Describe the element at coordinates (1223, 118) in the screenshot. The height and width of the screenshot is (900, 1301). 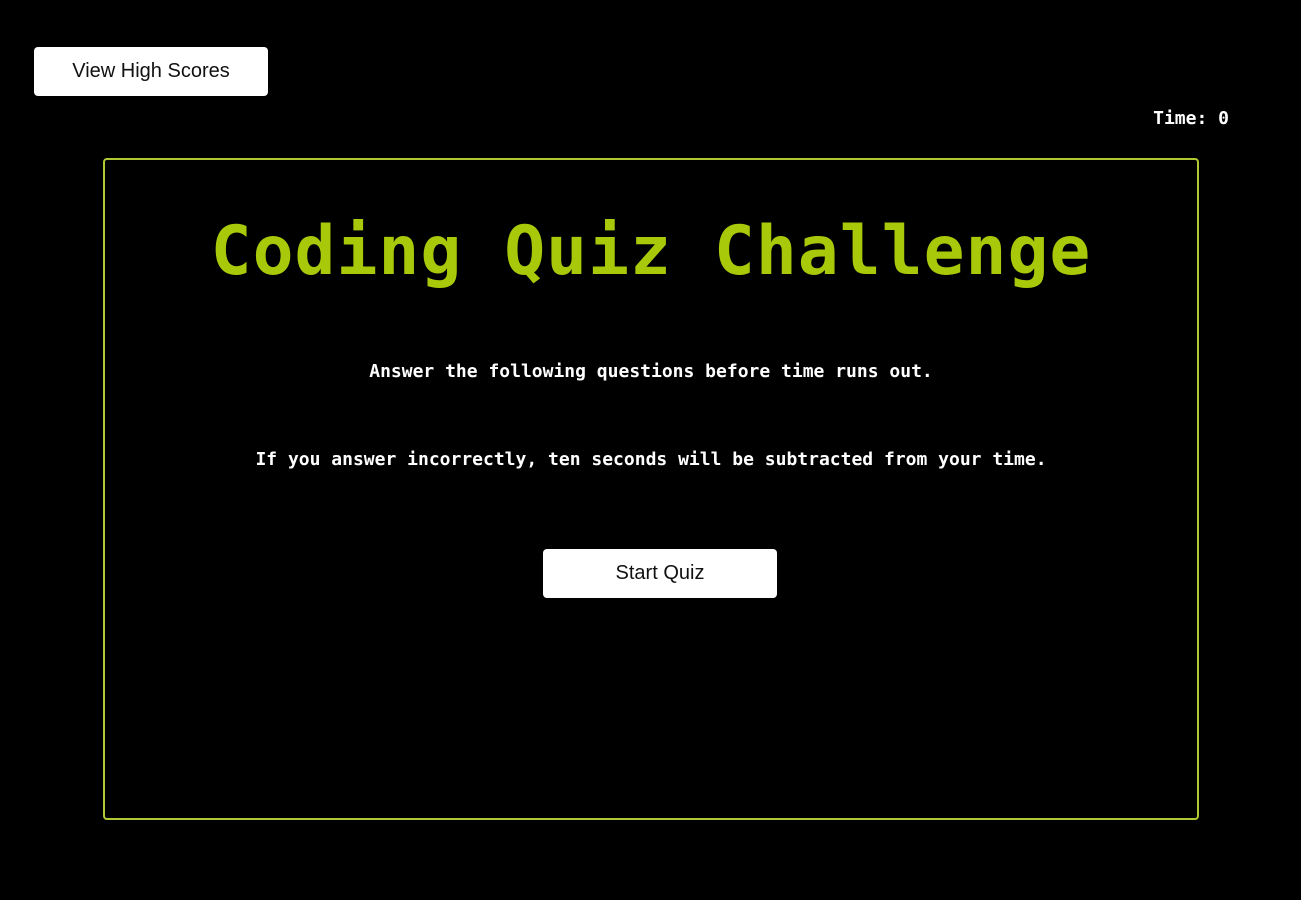
I see `timer-value: 0` at that location.